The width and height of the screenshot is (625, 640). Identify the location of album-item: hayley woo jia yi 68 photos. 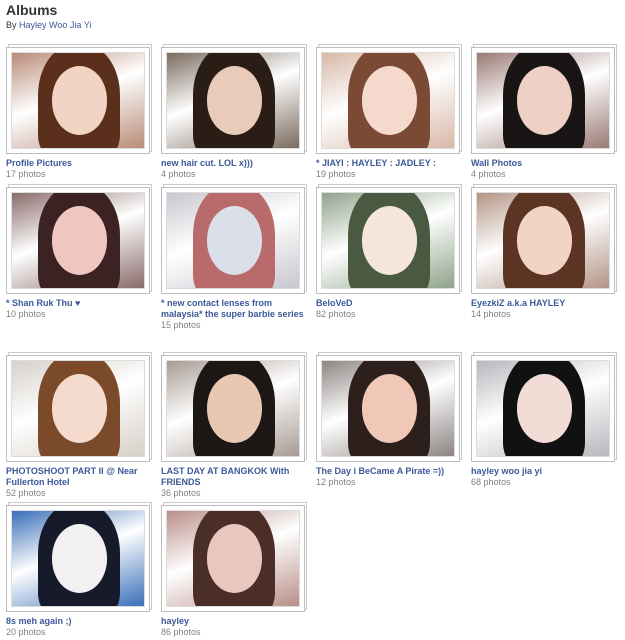
(544, 420).